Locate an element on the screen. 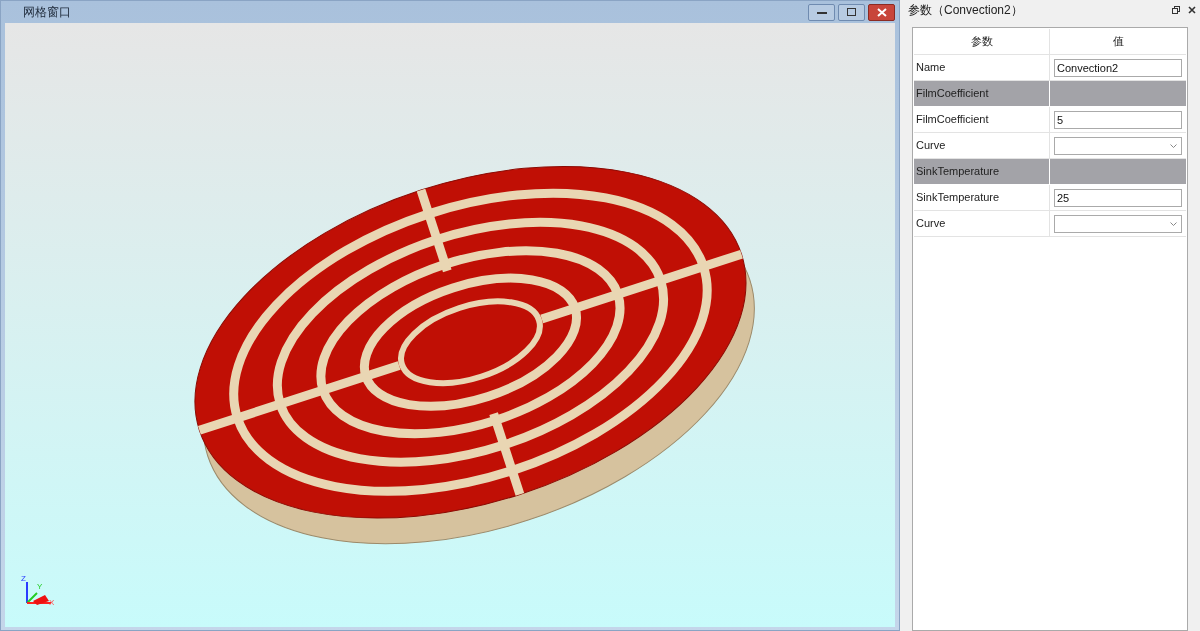  property-label: SinkTemperature is located at coordinates (958, 198).